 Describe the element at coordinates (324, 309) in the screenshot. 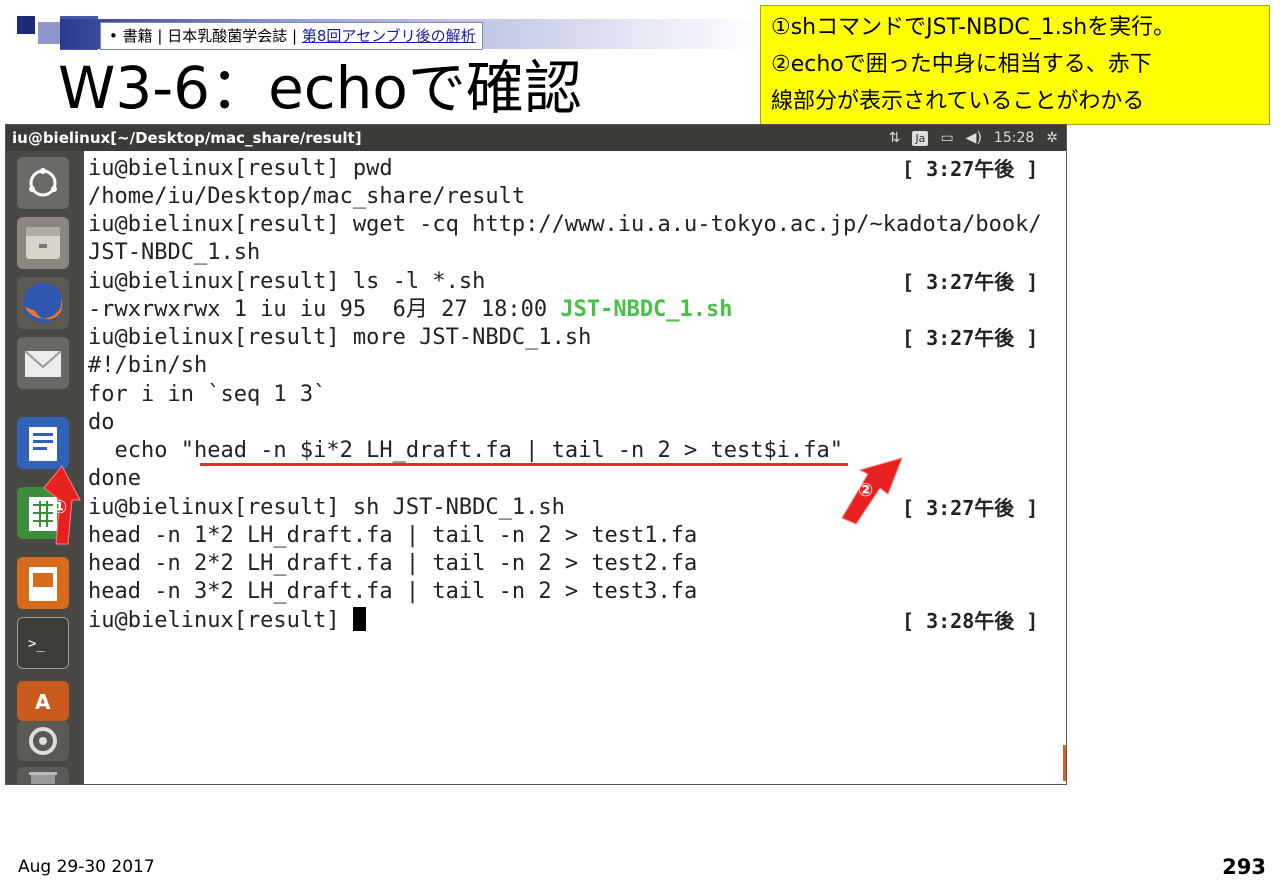

I see `ls-output-prefix: -rwxrwxrwx 1 iu iu 95 6月 27 18:00` at that location.